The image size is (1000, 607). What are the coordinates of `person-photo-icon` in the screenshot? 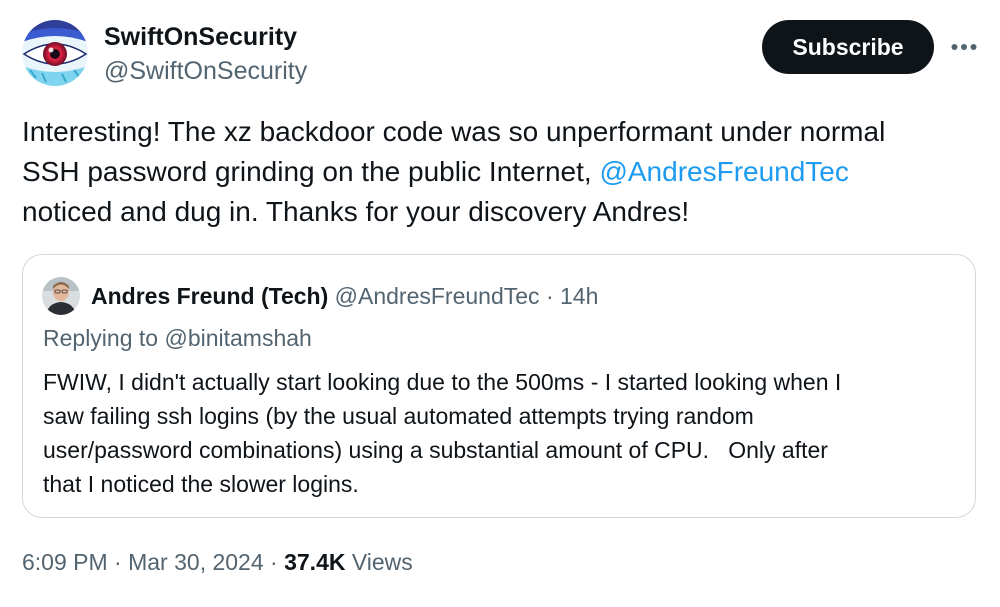 It's located at (61, 296).